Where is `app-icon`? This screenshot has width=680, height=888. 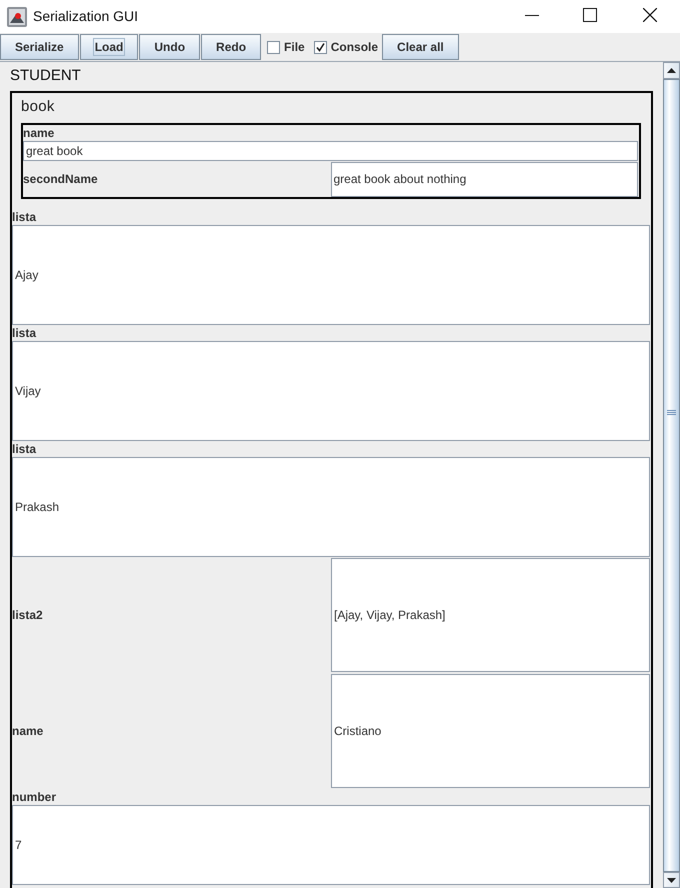 app-icon is located at coordinates (17, 16).